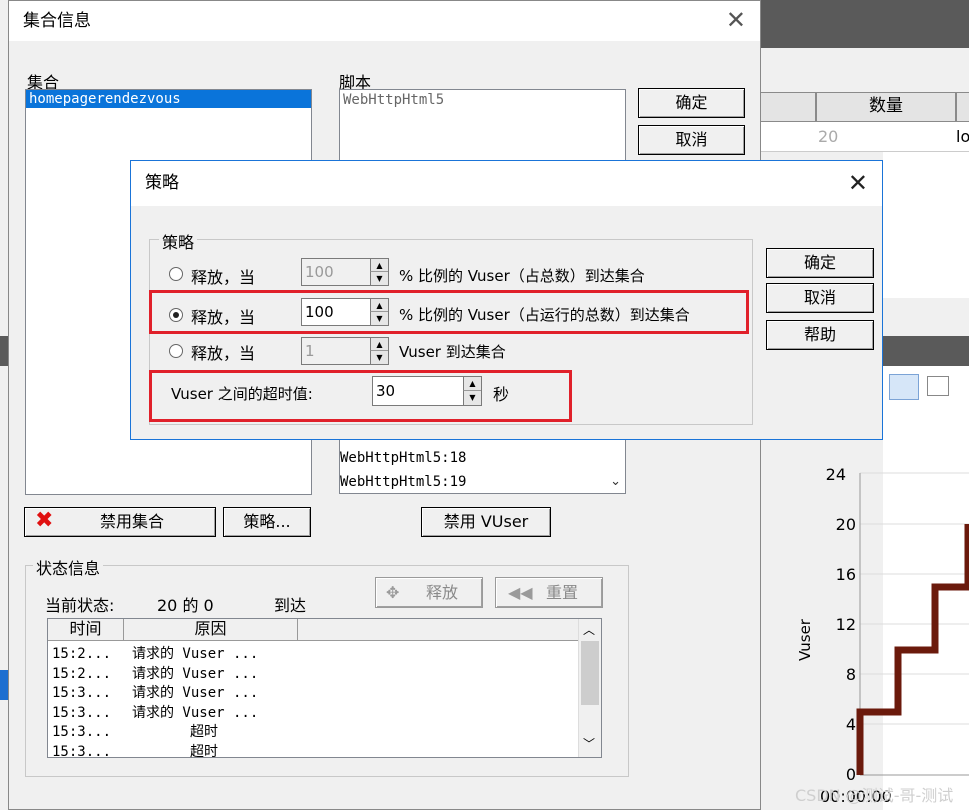  I want to click on release-button: ✥ 释放, so click(429, 592).